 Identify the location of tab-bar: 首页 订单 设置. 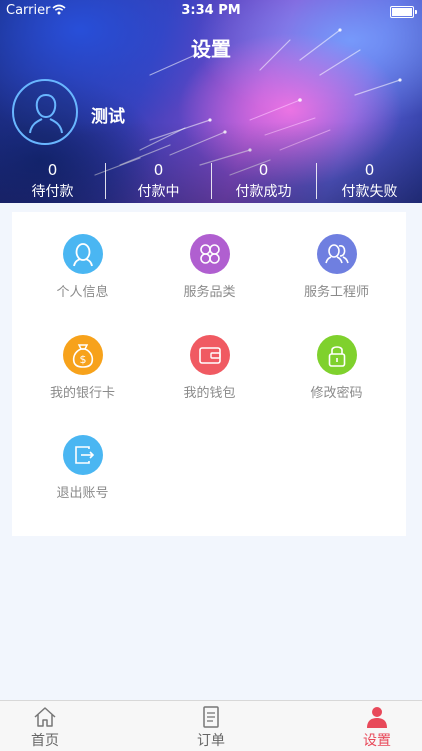
(211, 725).